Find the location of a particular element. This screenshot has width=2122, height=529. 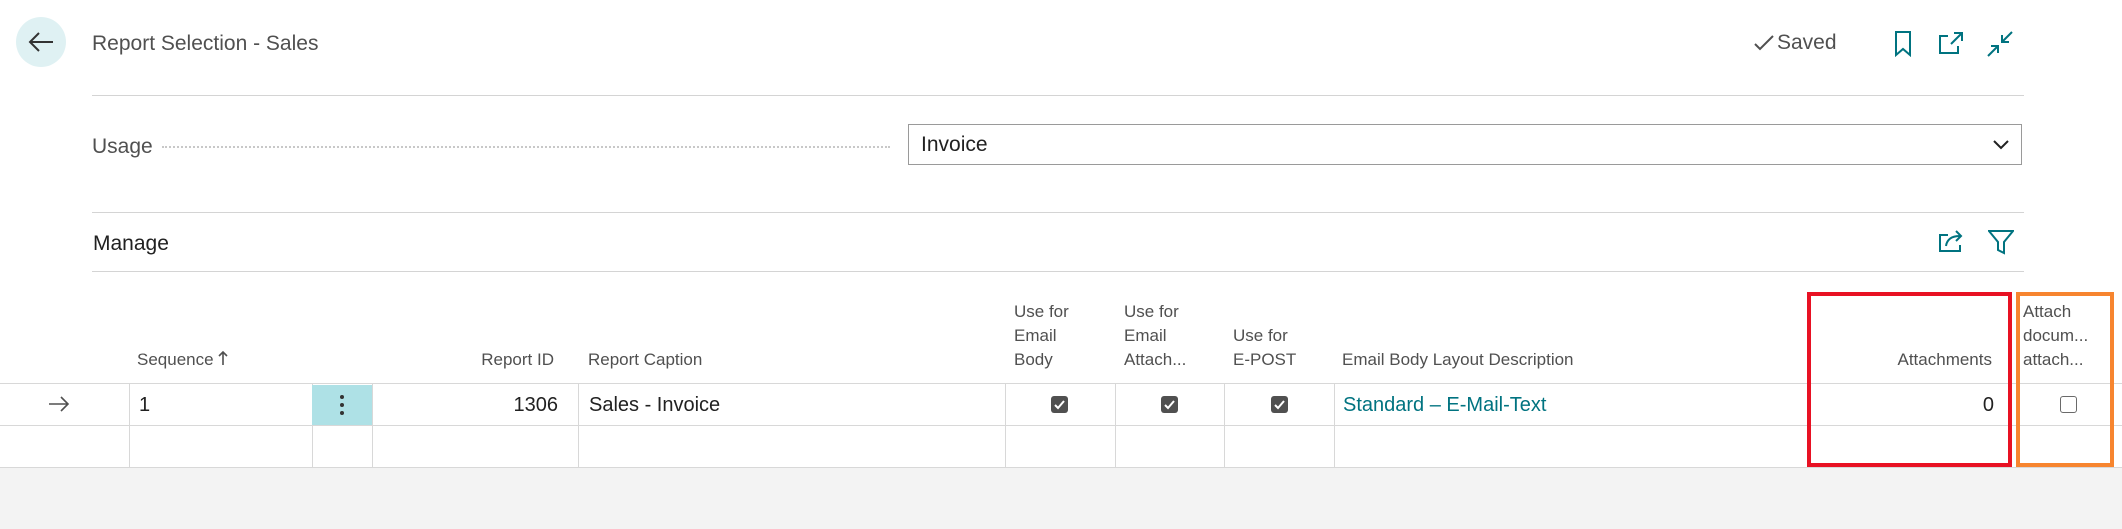

open-in-new-window-icon is located at coordinates (1951, 43).